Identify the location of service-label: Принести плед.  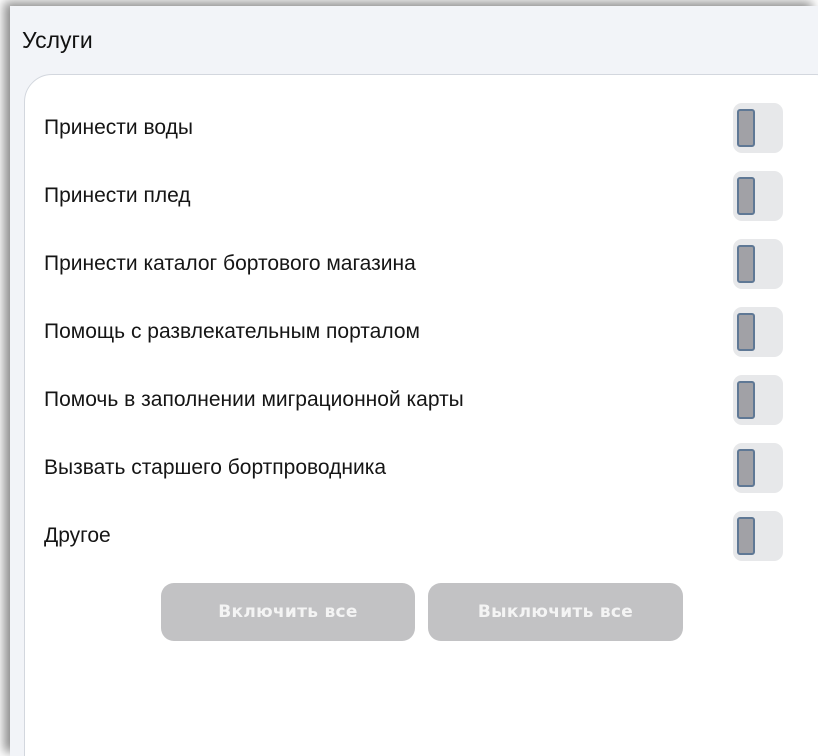
(117, 195).